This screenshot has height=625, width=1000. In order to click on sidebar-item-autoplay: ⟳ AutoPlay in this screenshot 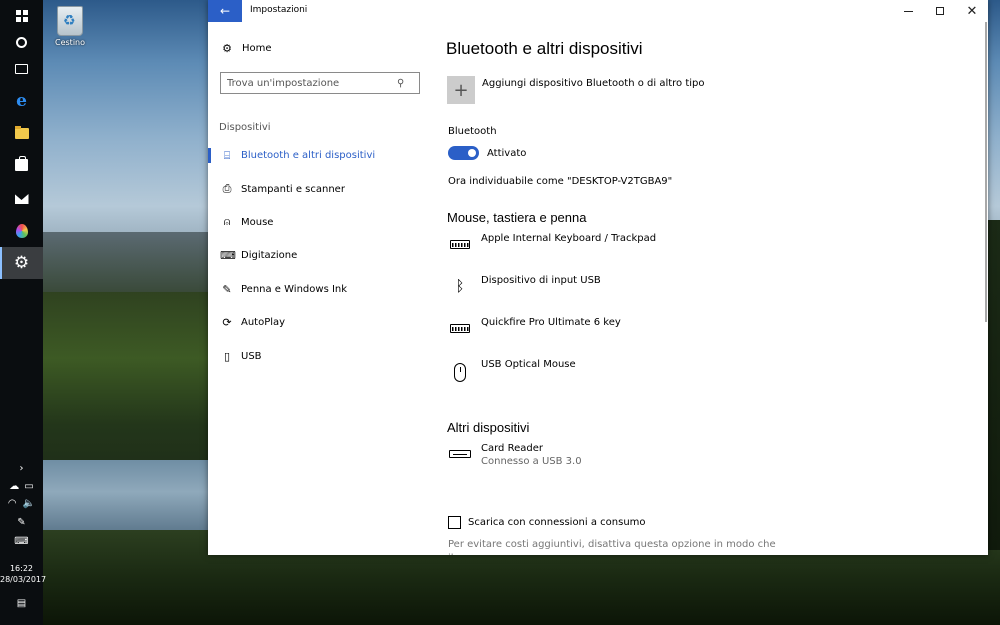, I will do `click(320, 322)`.